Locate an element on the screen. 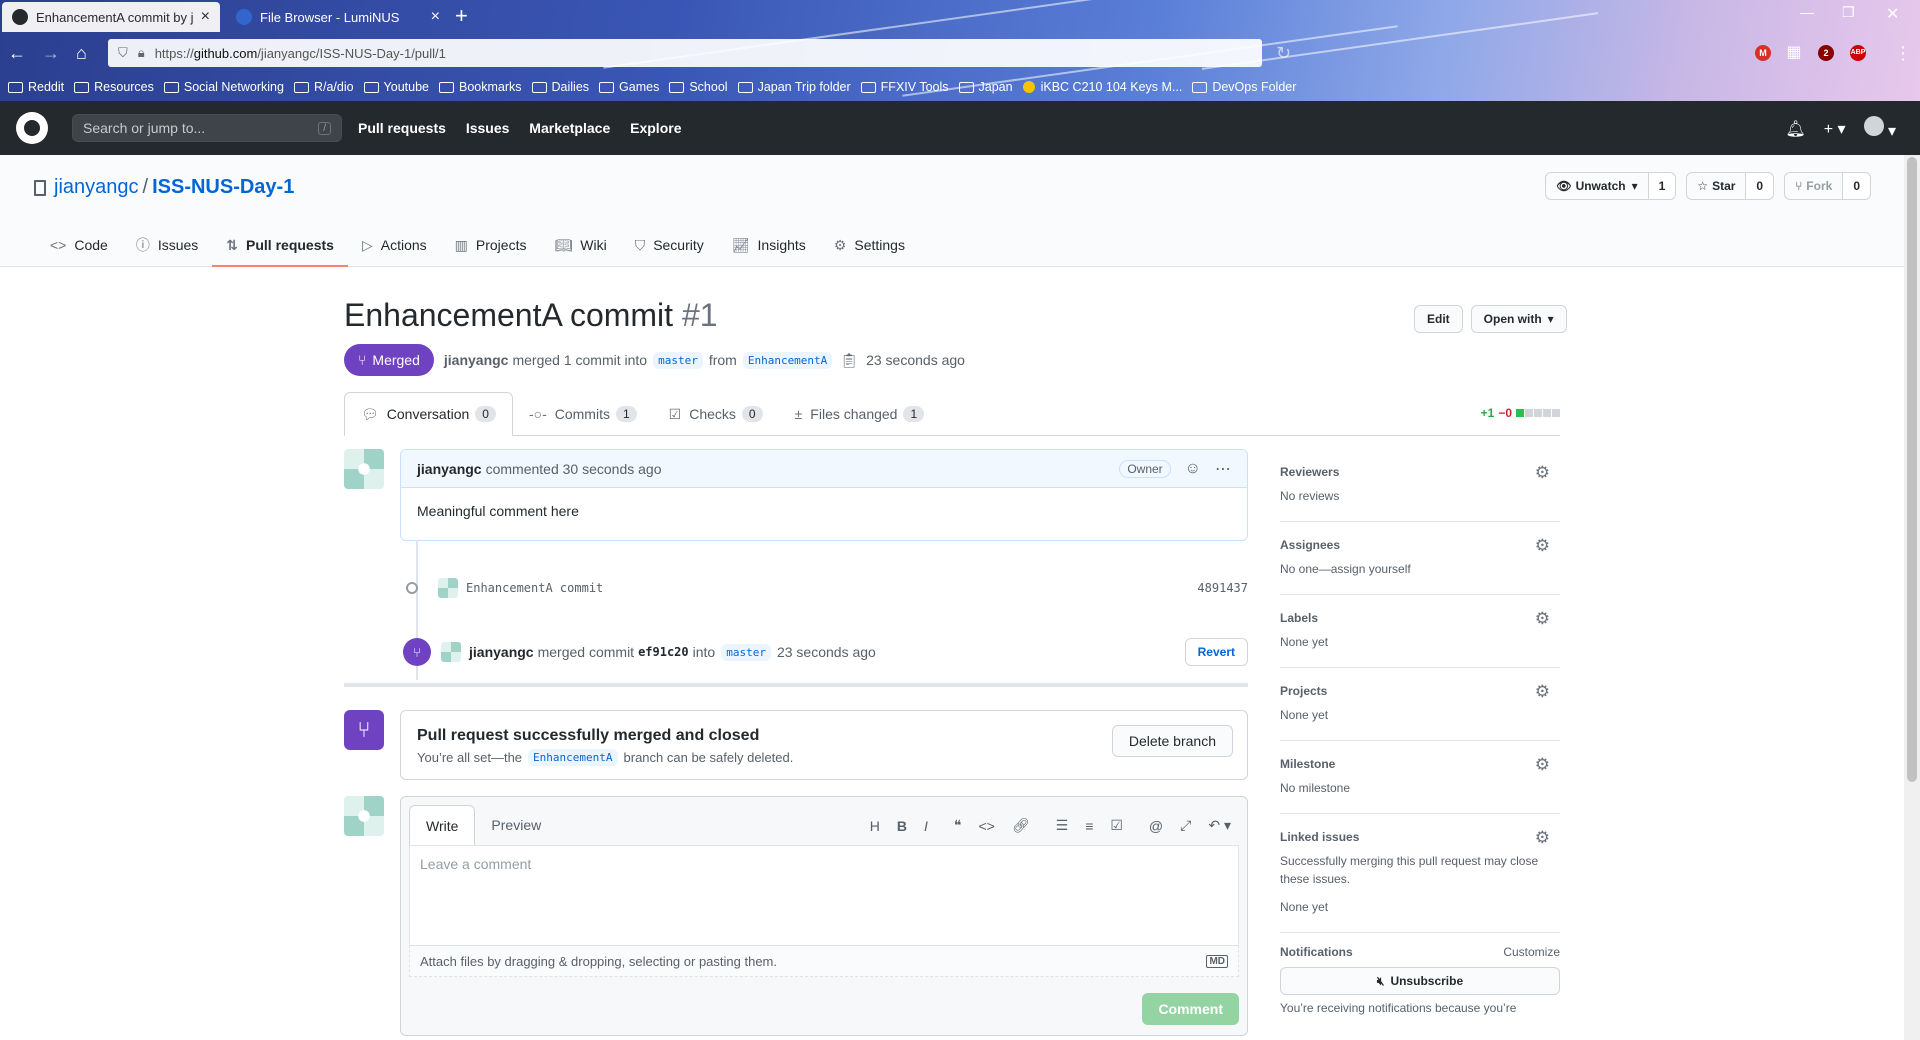 The width and height of the screenshot is (1920, 1040). comment-button: Comment is located at coordinates (1190, 1009).